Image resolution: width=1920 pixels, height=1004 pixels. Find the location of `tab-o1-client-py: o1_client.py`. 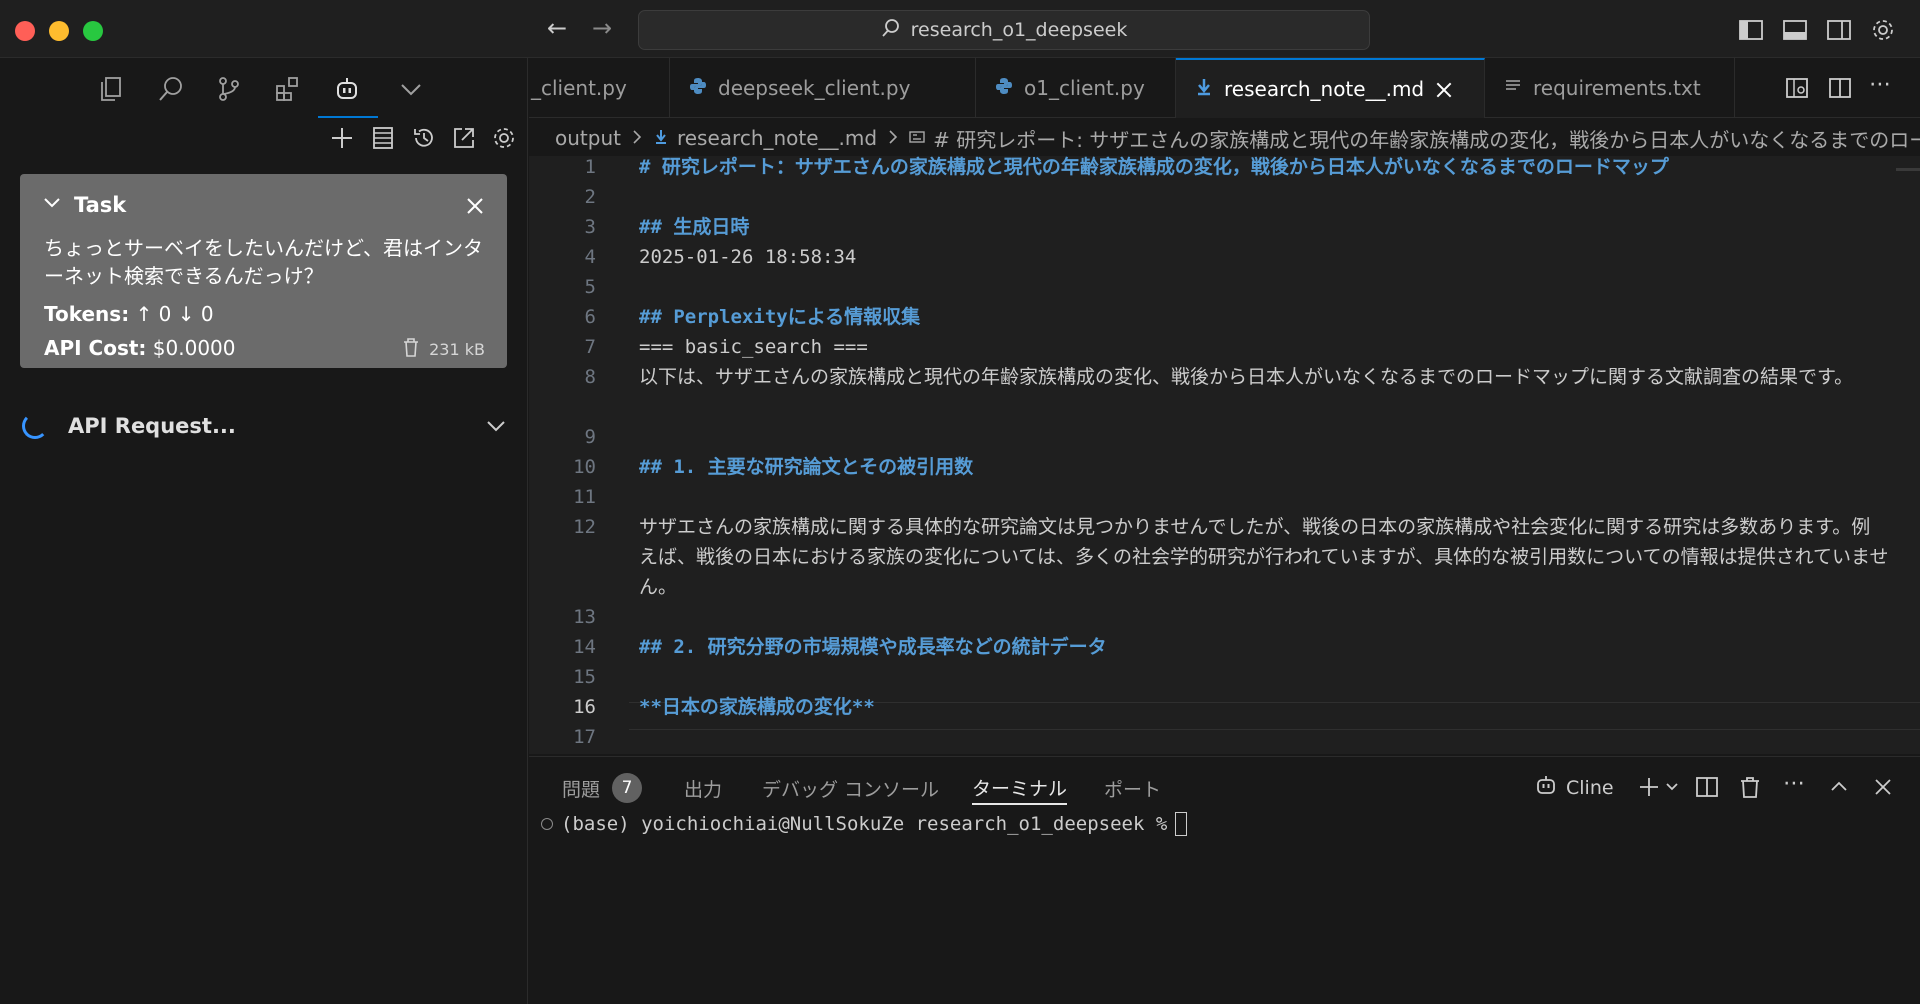

tab-o1-client-py: o1_client.py is located at coordinates (1076, 88).